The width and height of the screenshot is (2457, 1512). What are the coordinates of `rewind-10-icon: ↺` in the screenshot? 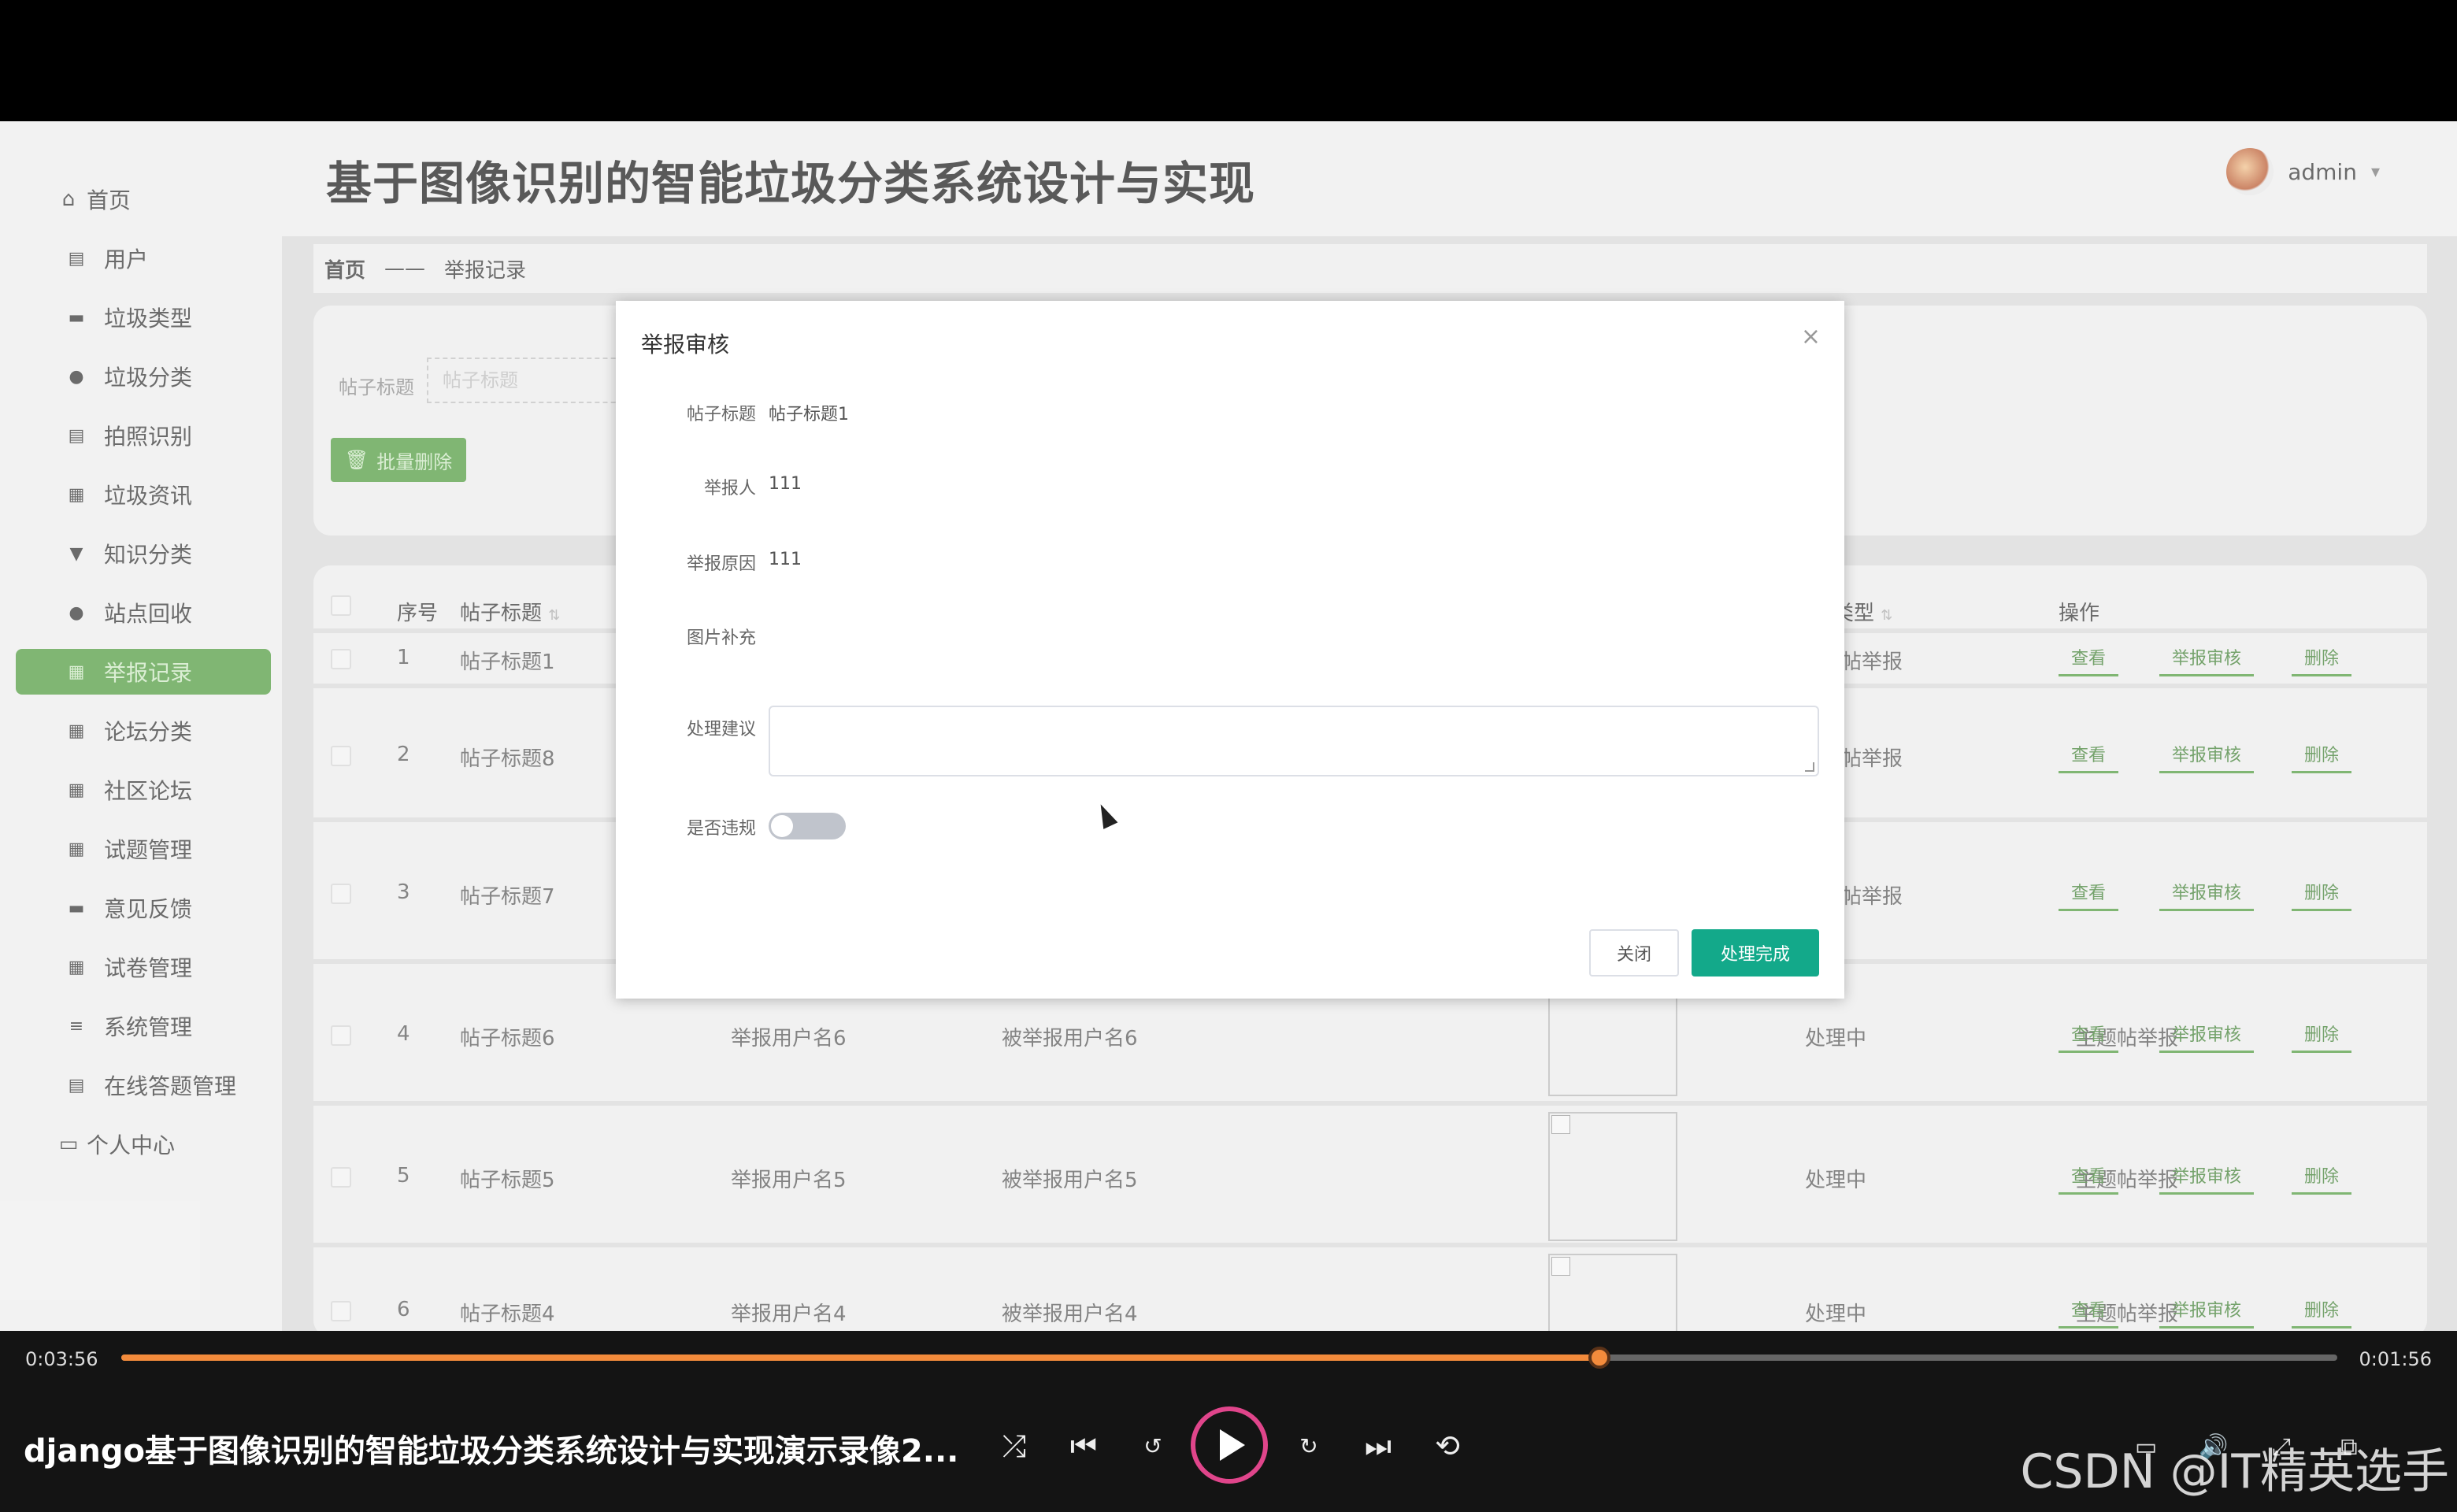 It's located at (1153, 1446).